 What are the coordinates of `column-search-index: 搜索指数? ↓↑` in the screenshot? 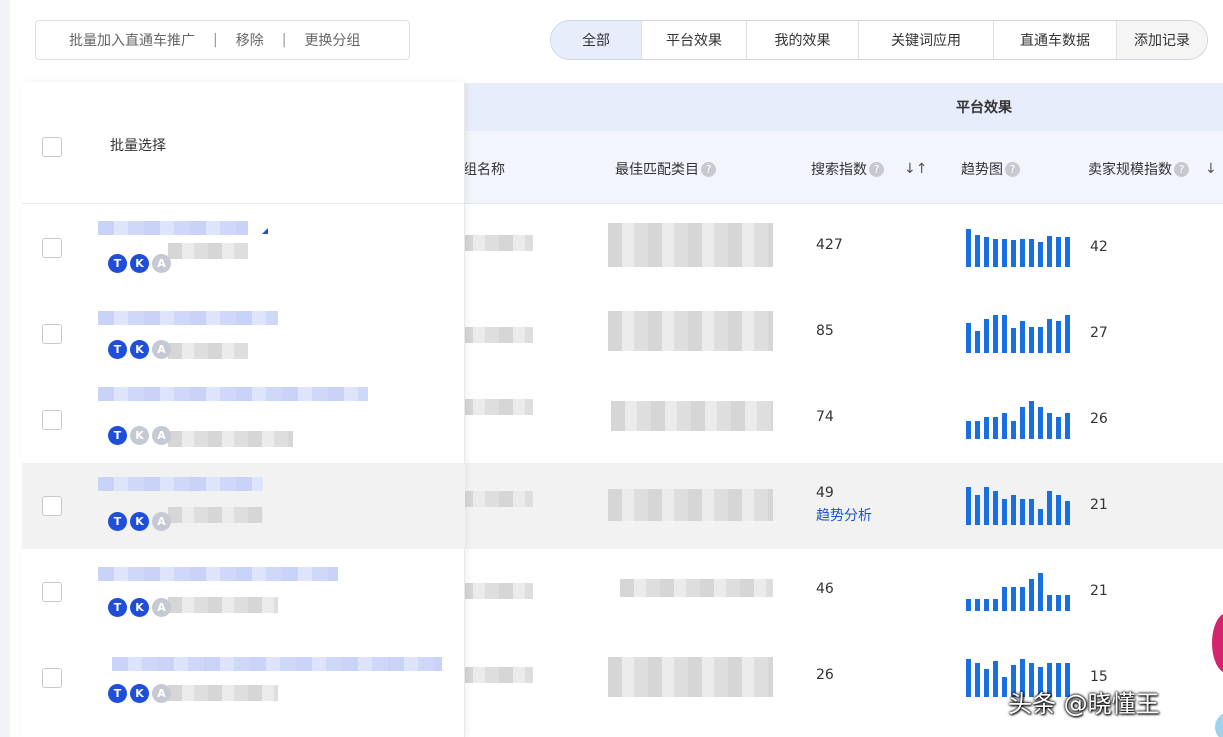 It's located at (869, 169).